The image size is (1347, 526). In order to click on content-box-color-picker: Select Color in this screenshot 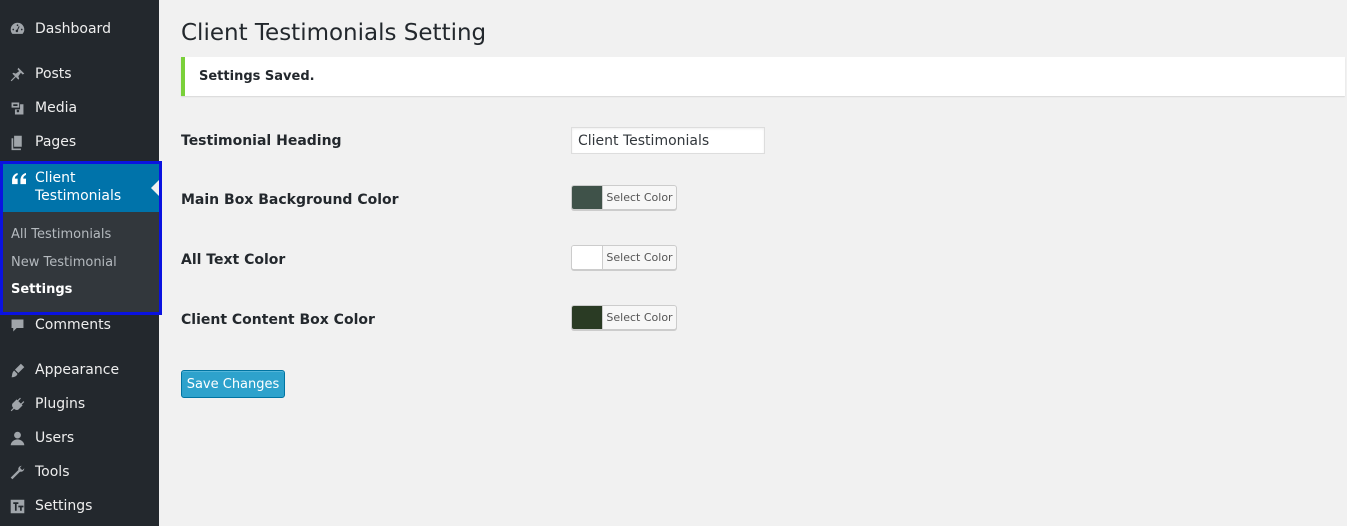, I will do `click(624, 317)`.